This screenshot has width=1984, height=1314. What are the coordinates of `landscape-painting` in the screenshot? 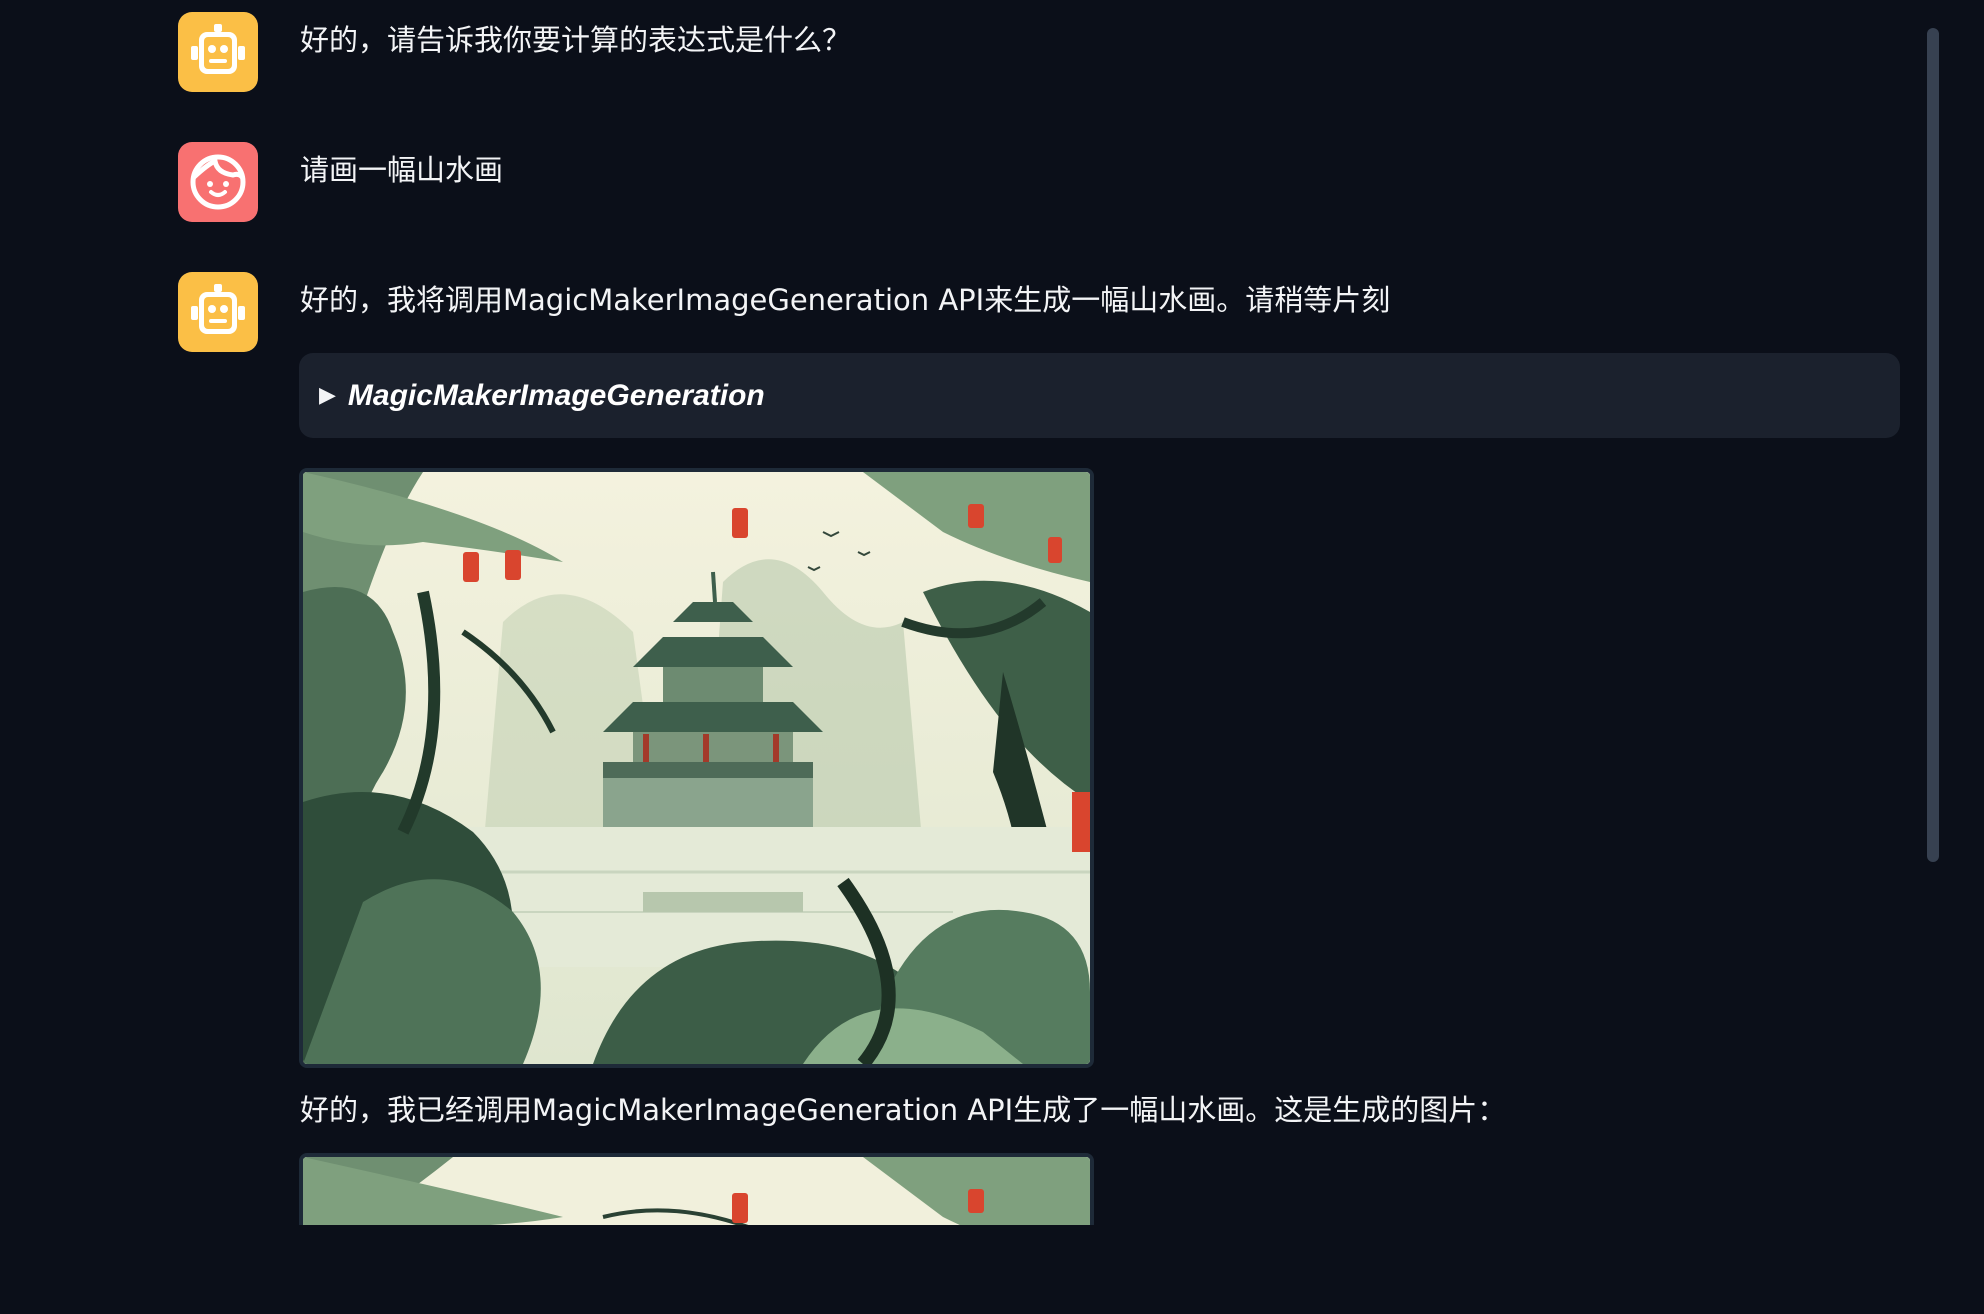 It's located at (696, 1191).